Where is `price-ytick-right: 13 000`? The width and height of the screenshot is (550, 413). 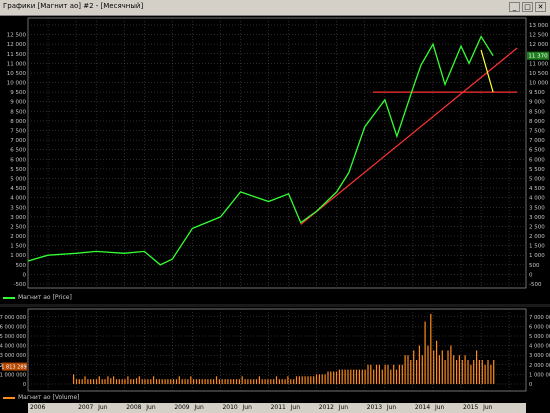
price-ytick-right: 13 000 is located at coordinates (539, 26).